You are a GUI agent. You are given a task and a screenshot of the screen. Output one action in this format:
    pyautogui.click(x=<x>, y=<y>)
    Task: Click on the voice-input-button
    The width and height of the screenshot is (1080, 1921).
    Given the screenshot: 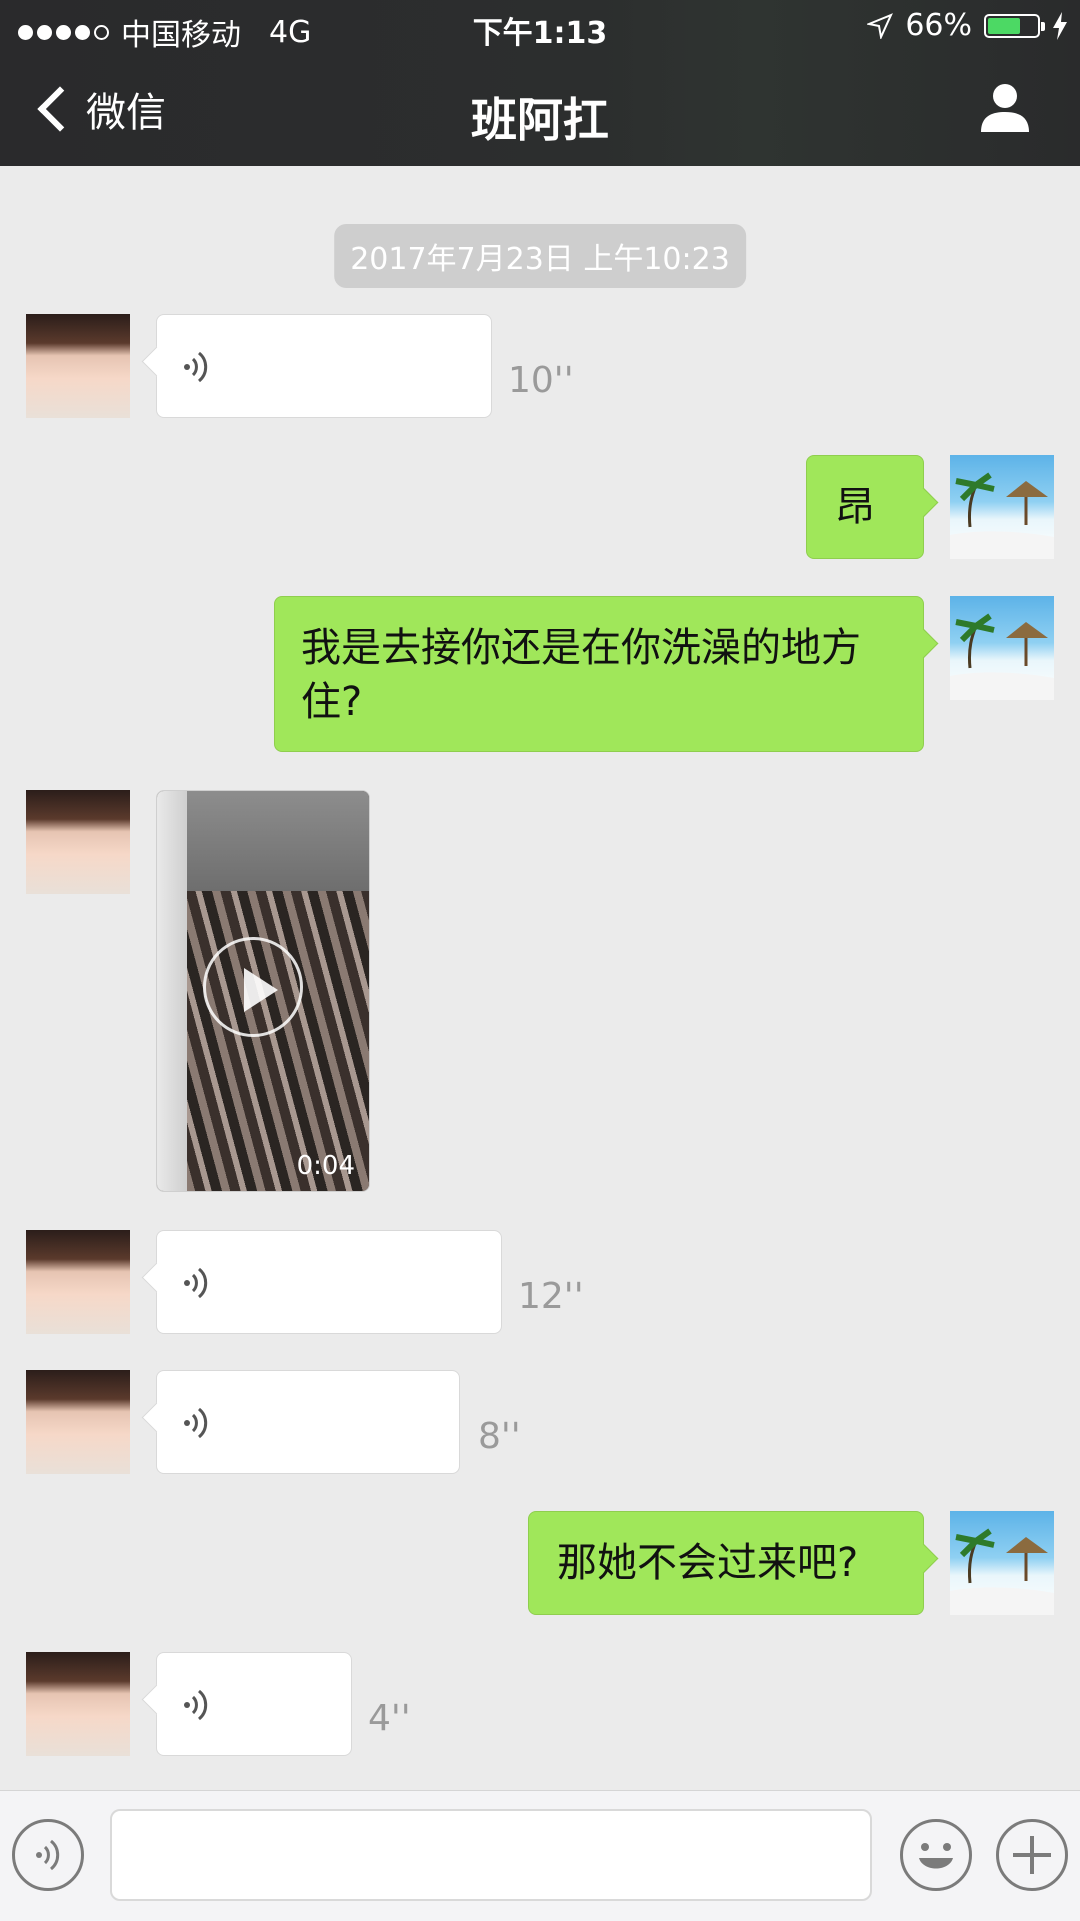 What is the action you would take?
    pyautogui.click(x=48, y=1855)
    